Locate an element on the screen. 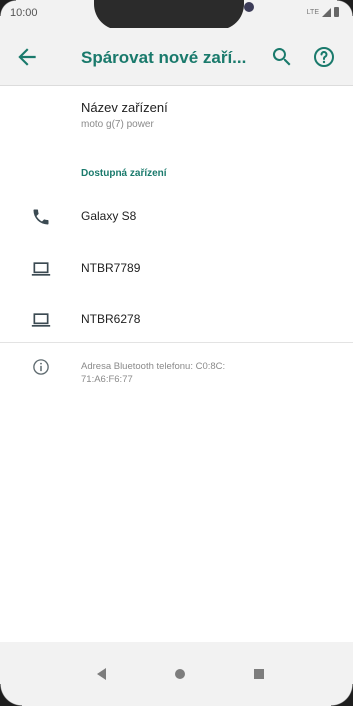 This screenshot has width=353, height=706. phone-icon is located at coordinates (41, 217).